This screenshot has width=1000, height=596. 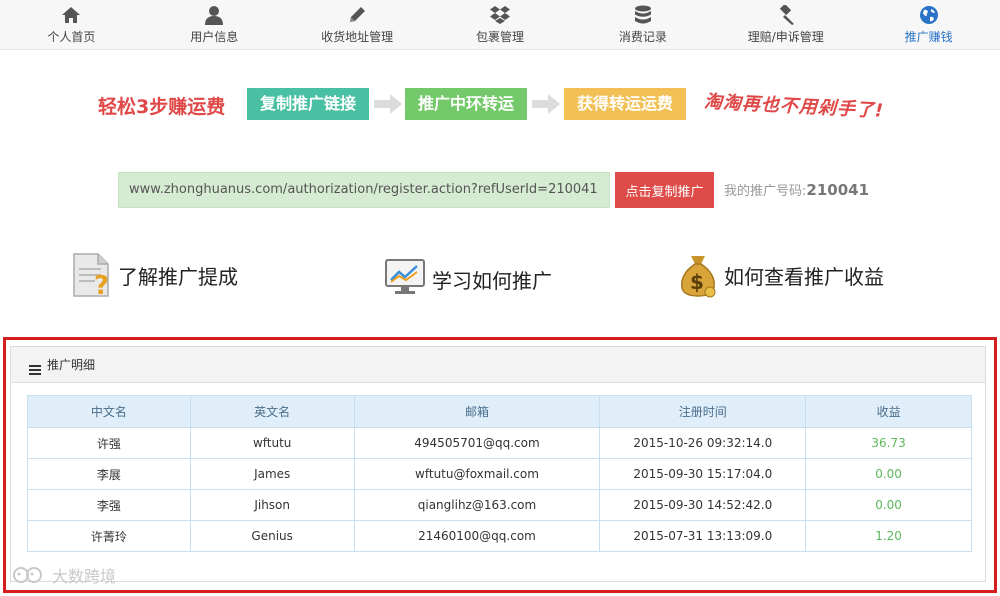 I want to click on nav-item-address: 收货地址管理, so click(x=357, y=24).